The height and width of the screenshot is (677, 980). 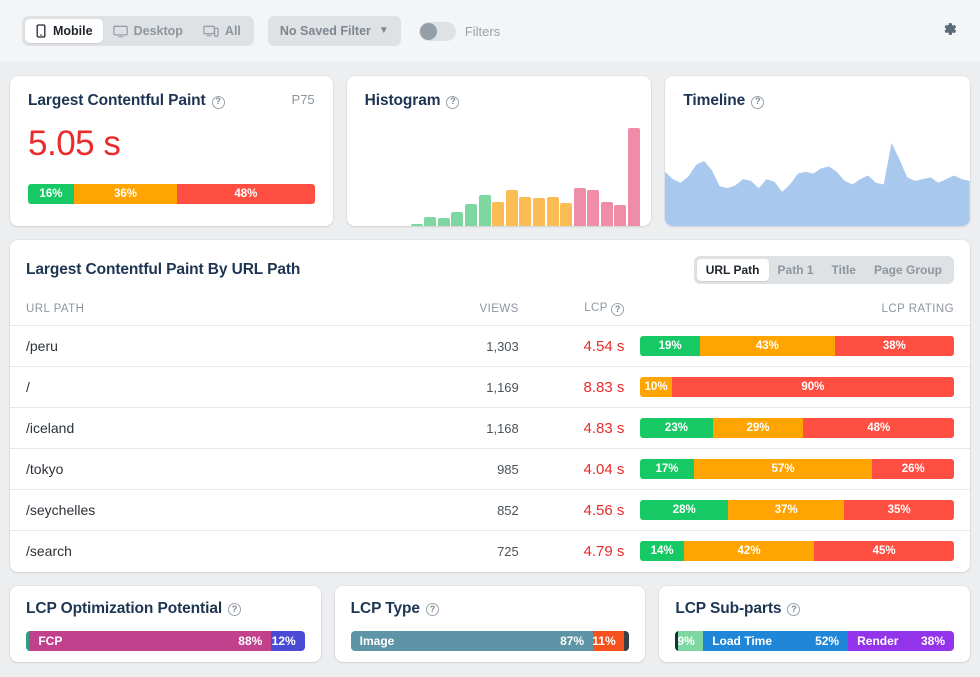 I want to click on cell-lcp: 4.04 s, so click(x=571, y=469).